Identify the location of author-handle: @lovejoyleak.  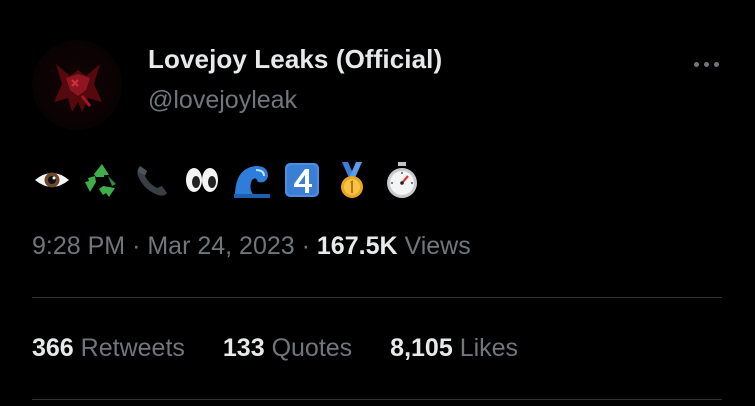
(222, 100).